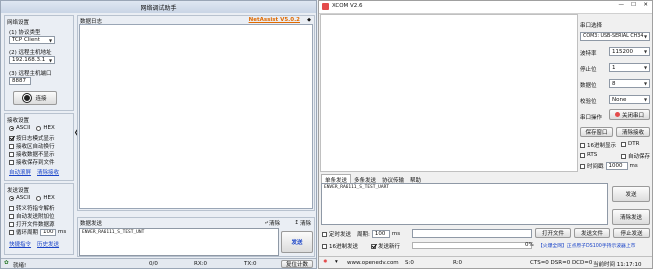 Image resolution: width=653 pixels, height=269 pixels. Describe the element at coordinates (32, 162) in the screenshot. I see `recv-option-save: 接收保存到文件` at that location.